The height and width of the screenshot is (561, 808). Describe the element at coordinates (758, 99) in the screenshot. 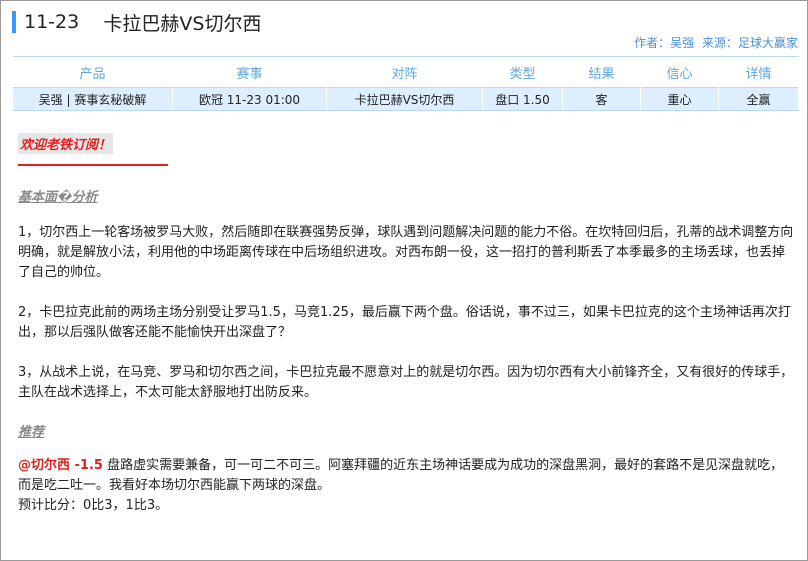

I see `cell-detail: 全赢` at that location.